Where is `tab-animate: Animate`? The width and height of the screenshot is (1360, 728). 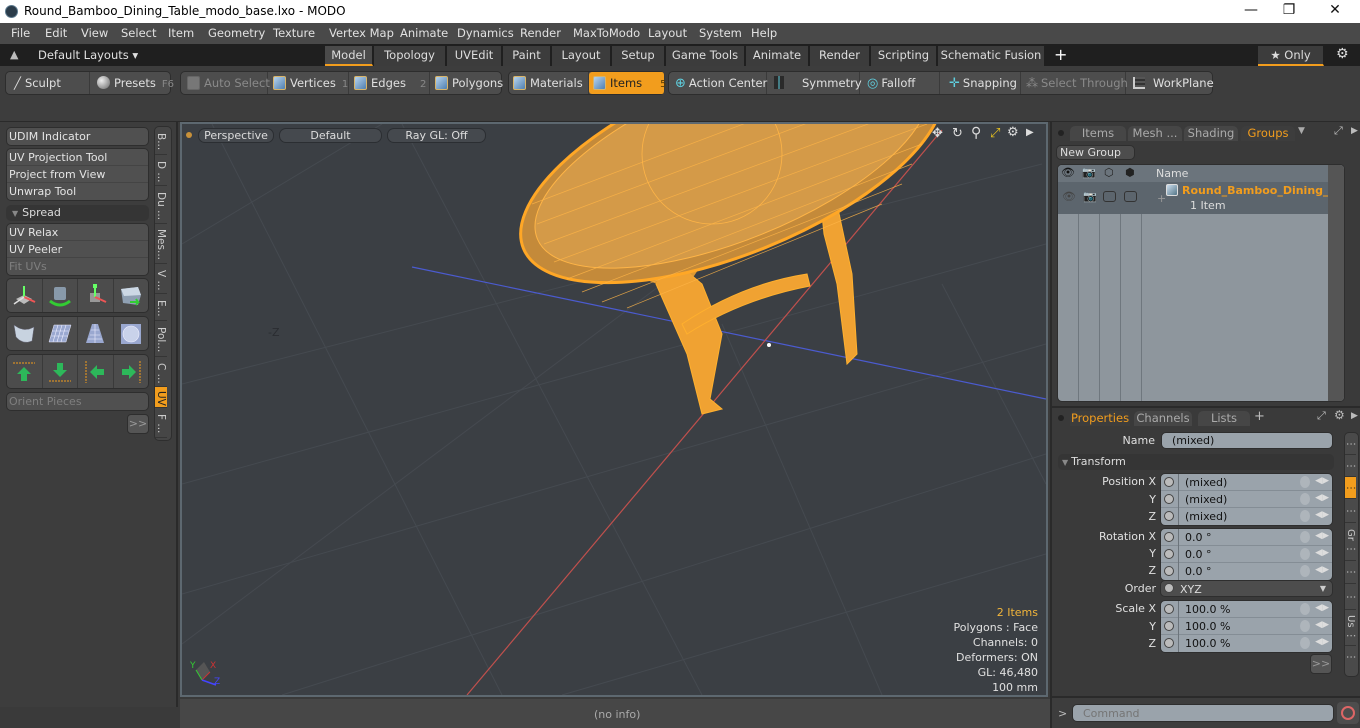
tab-animate: Animate is located at coordinates (777, 56).